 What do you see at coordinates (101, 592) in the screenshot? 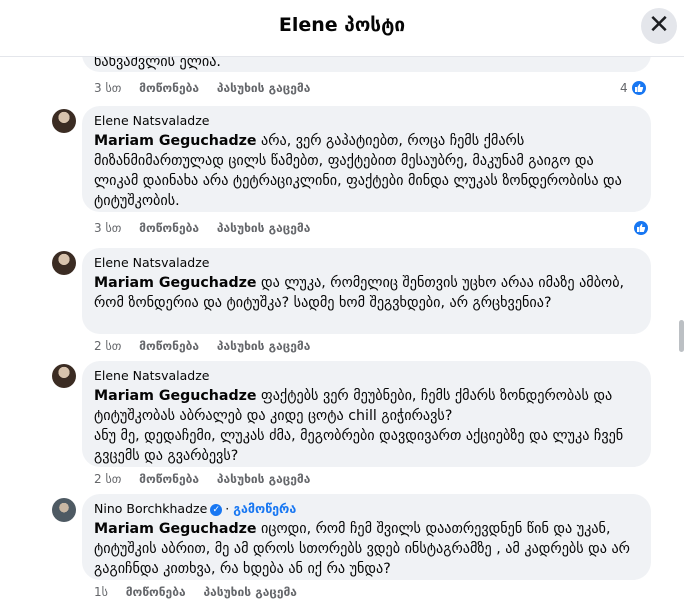
I see `comment-time: 1ს` at bounding box center [101, 592].